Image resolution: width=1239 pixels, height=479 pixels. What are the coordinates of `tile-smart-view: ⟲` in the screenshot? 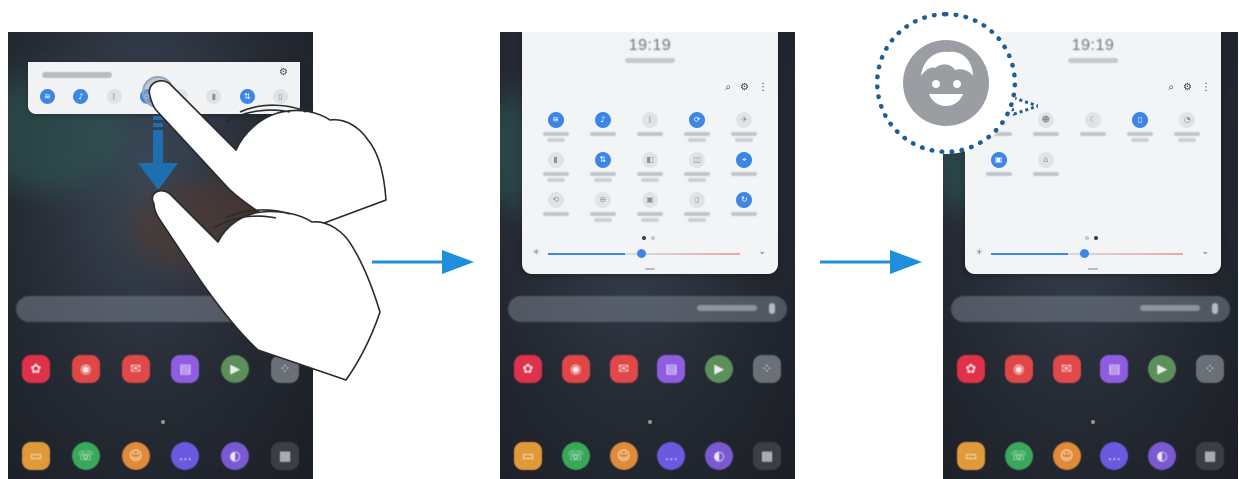 It's located at (555, 207).